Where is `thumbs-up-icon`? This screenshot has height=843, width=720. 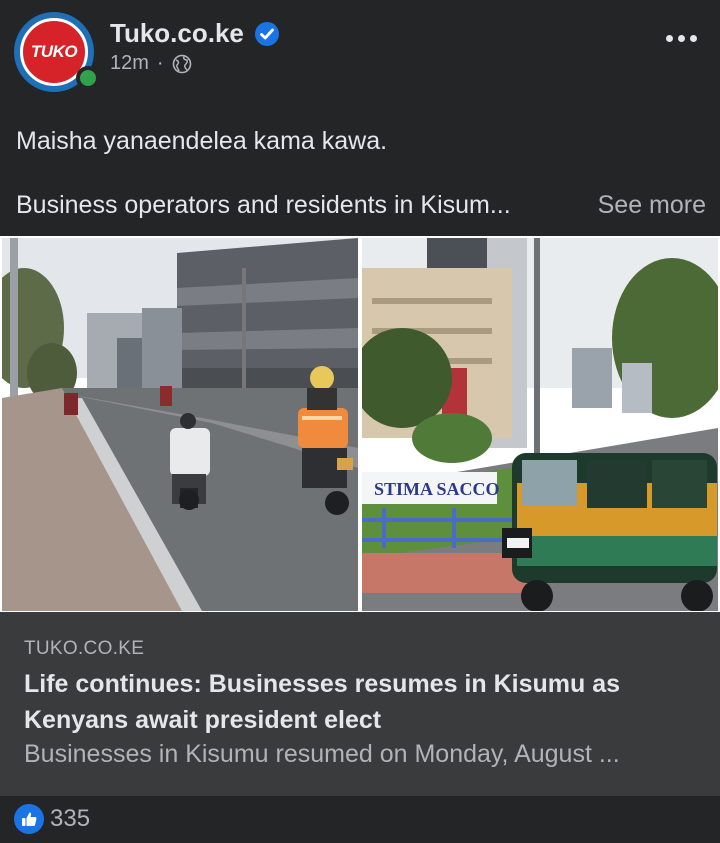
thumbs-up-icon is located at coordinates (29, 819).